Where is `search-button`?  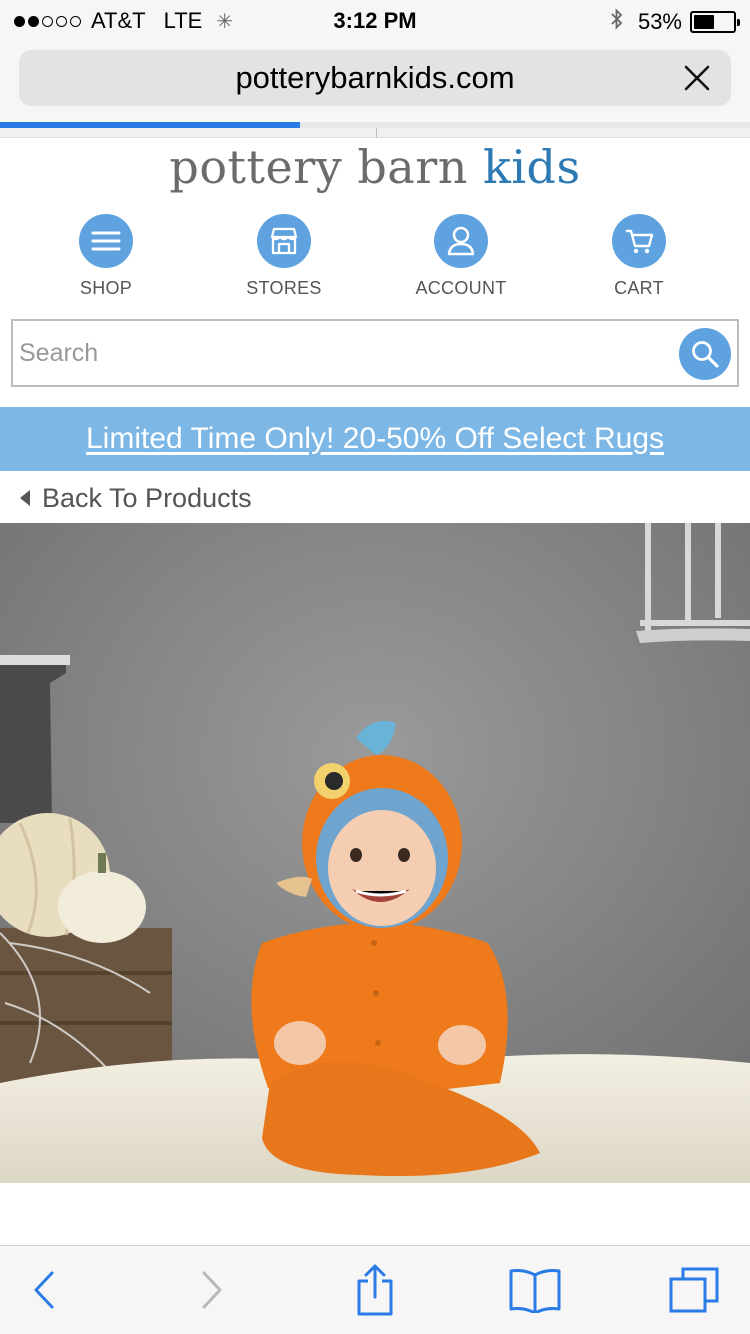 search-button is located at coordinates (705, 354).